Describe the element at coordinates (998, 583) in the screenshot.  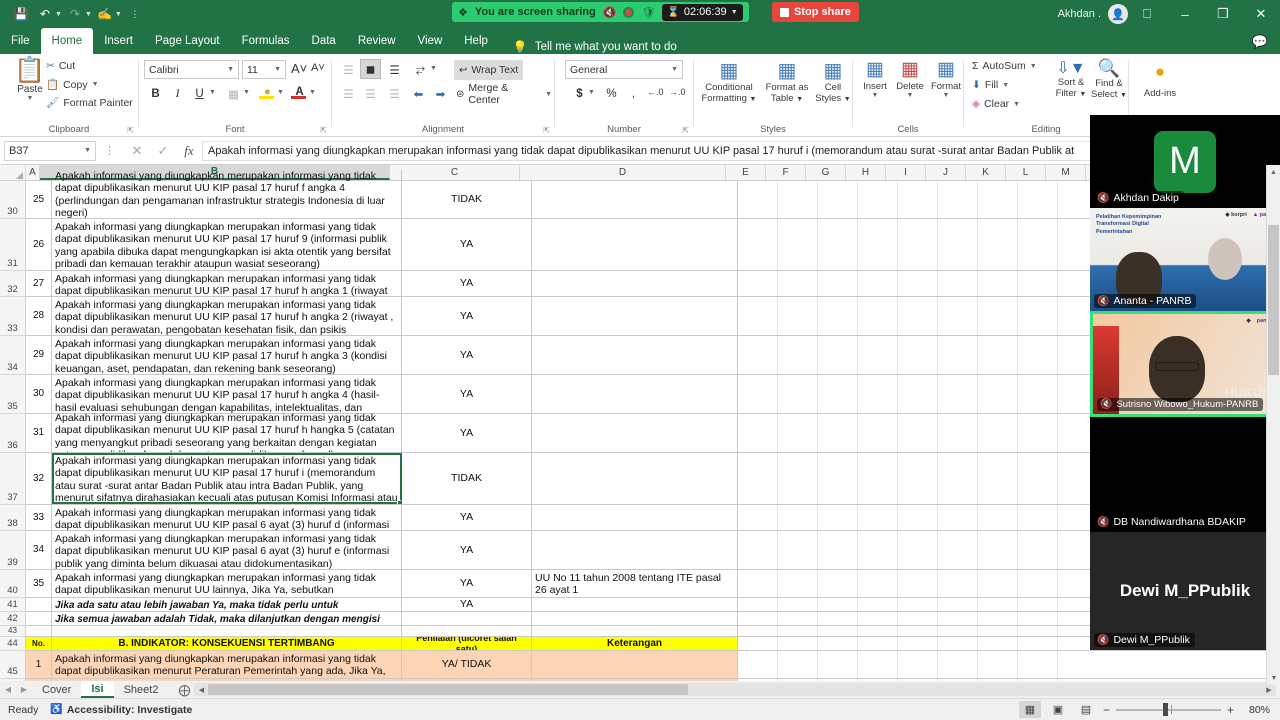
I see `cell-k40` at that location.